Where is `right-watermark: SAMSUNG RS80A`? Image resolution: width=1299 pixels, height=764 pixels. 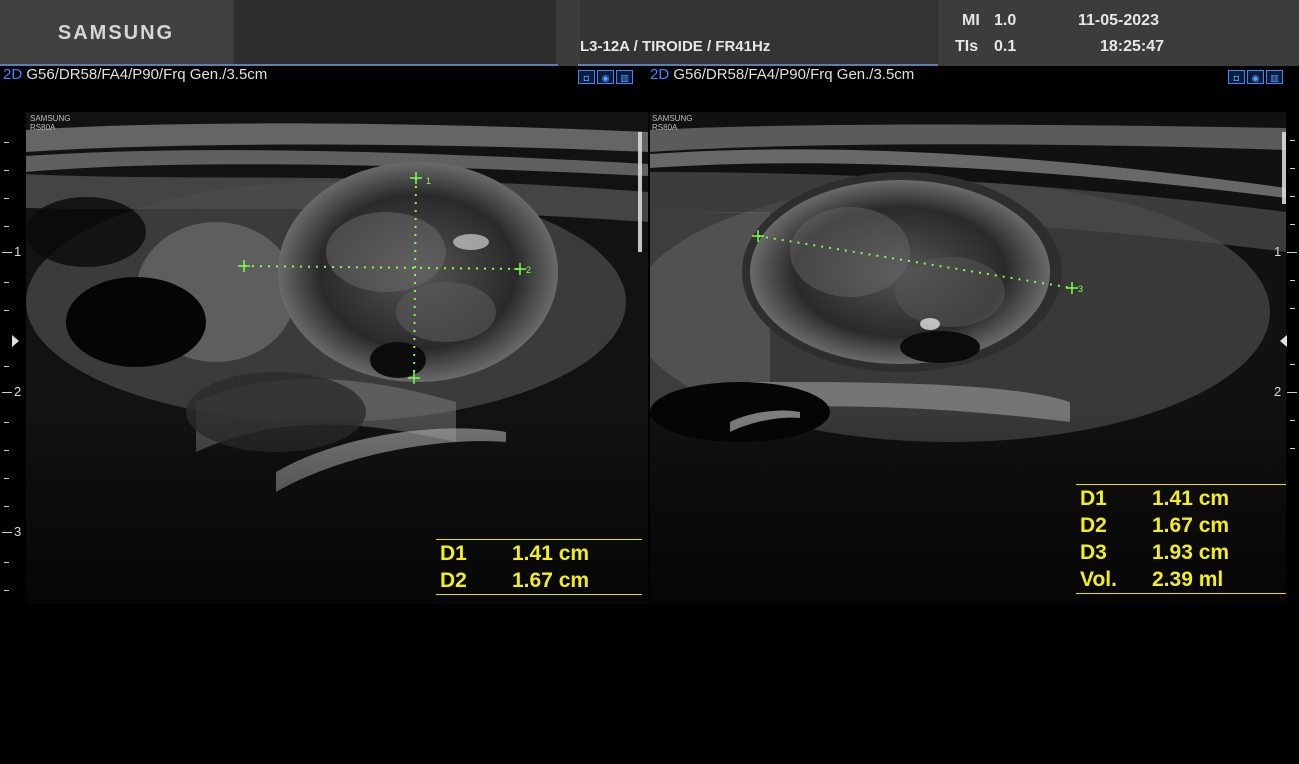 right-watermark: SAMSUNG RS80A is located at coordinates (672, 123).